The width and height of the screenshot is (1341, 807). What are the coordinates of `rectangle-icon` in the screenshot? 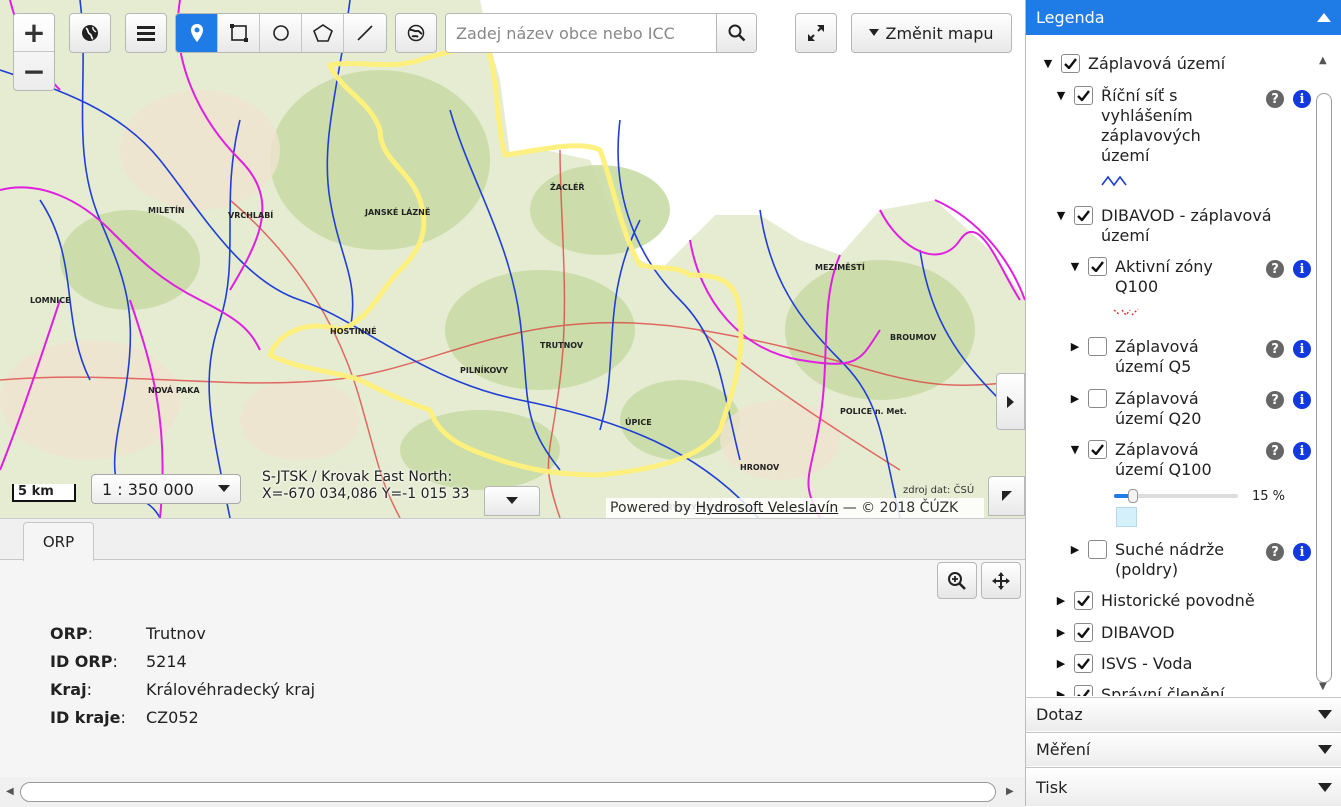 It's located at (238, 33).